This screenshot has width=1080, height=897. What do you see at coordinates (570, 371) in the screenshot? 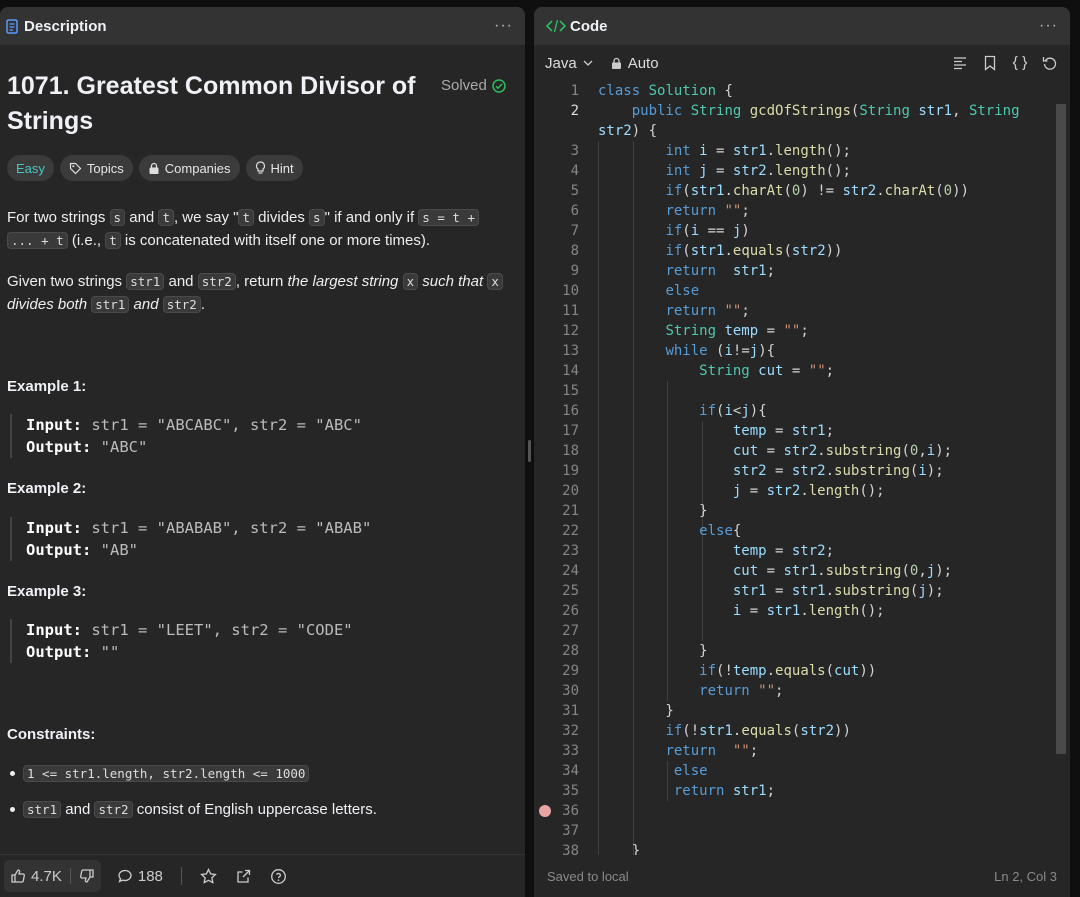
I see `line-number: 14` at bounding box center [570, 371].